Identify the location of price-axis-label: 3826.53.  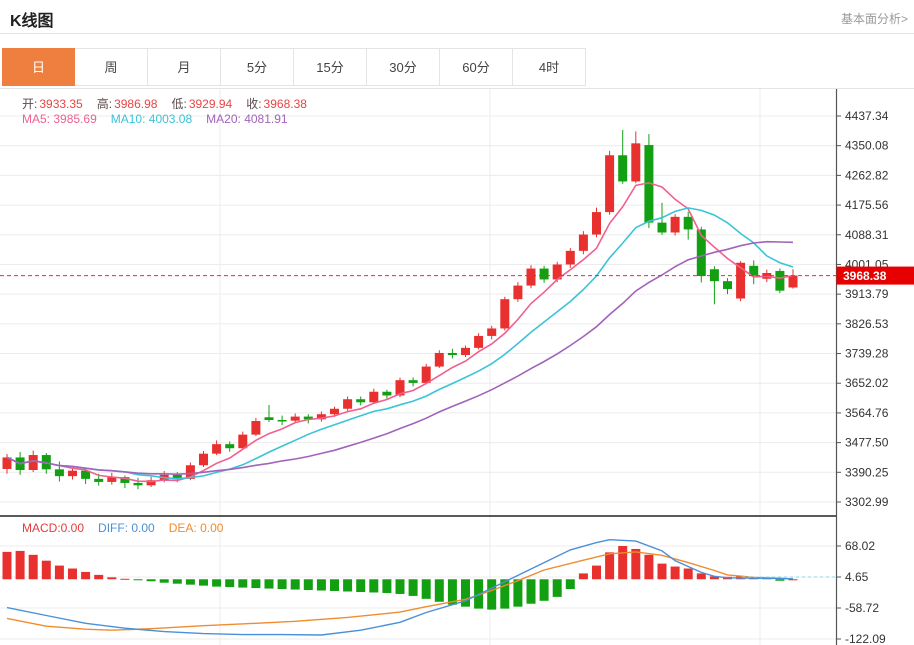
(867, 324).